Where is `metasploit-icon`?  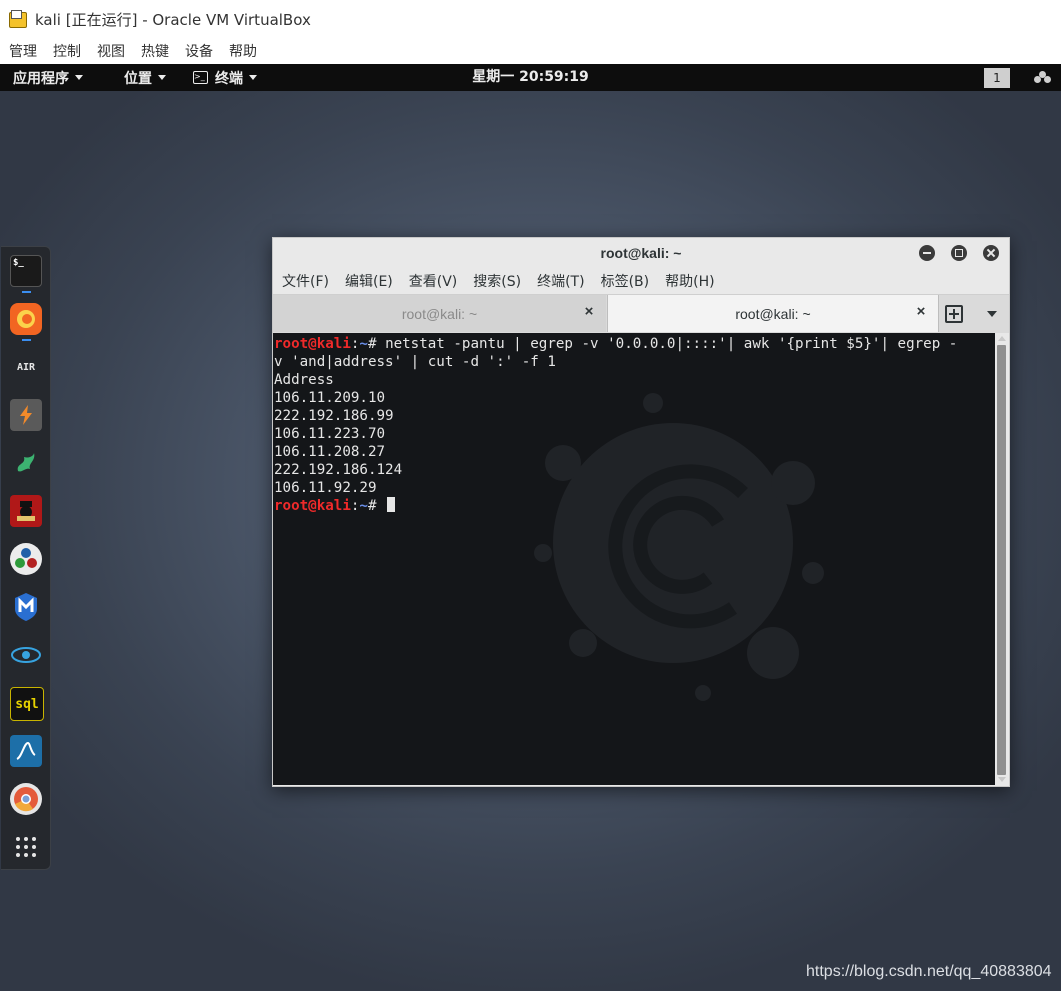
metasploit-icon is located at coordinates (26, 607).